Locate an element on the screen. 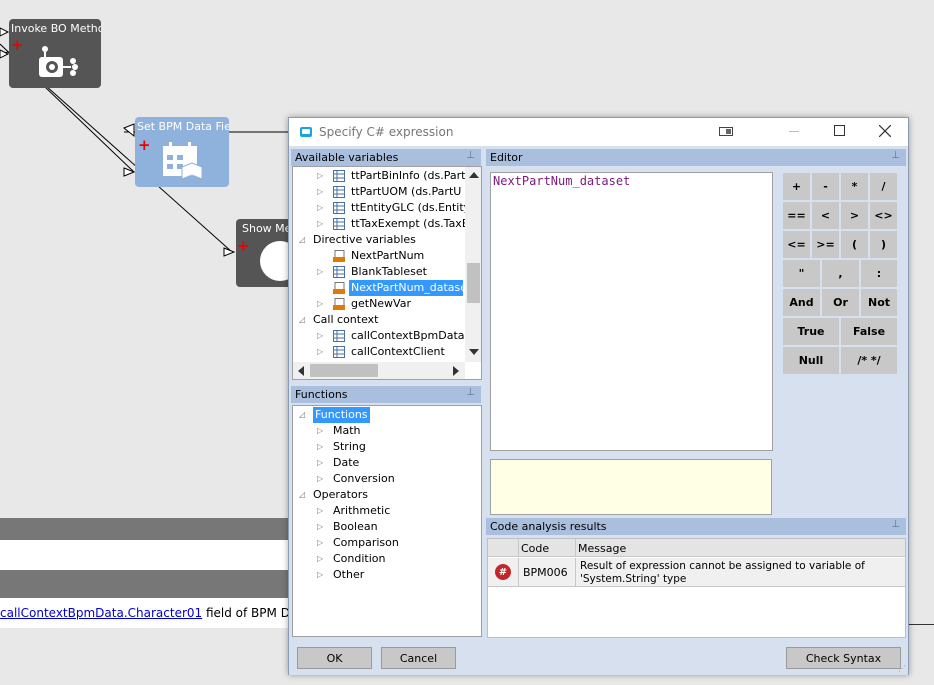 Image resolution: width=934 pixels, height=685 pixels. tree-item: Boolean is located at coordinates (355, 527).